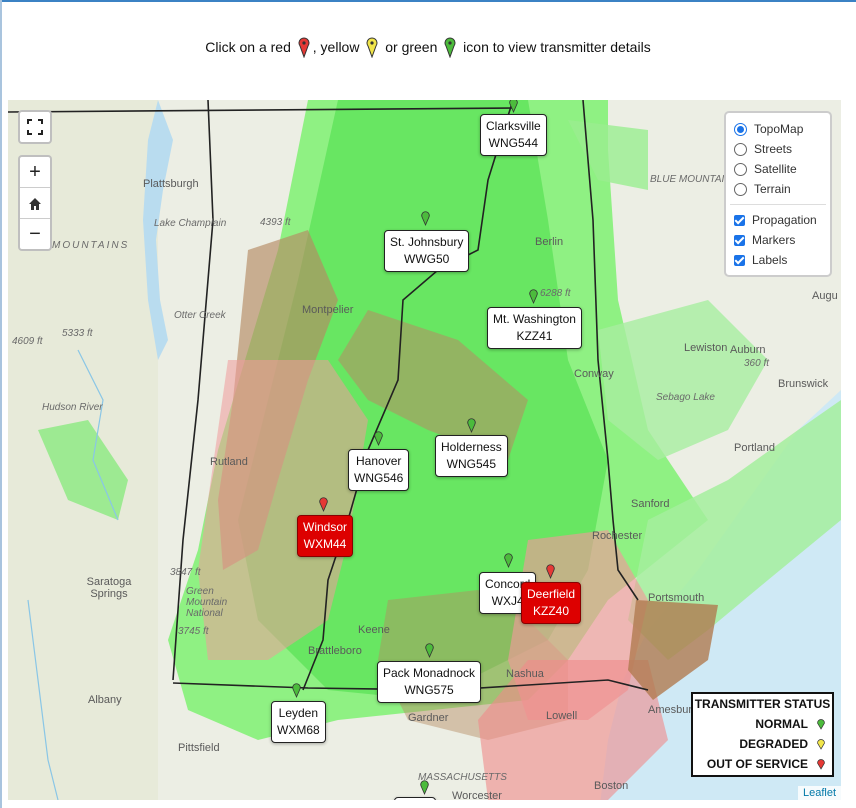  What do you see at coordinates (35, 234) in the screenshot?
I see `zoom-out-button: −` at bounding box center [35, 234].